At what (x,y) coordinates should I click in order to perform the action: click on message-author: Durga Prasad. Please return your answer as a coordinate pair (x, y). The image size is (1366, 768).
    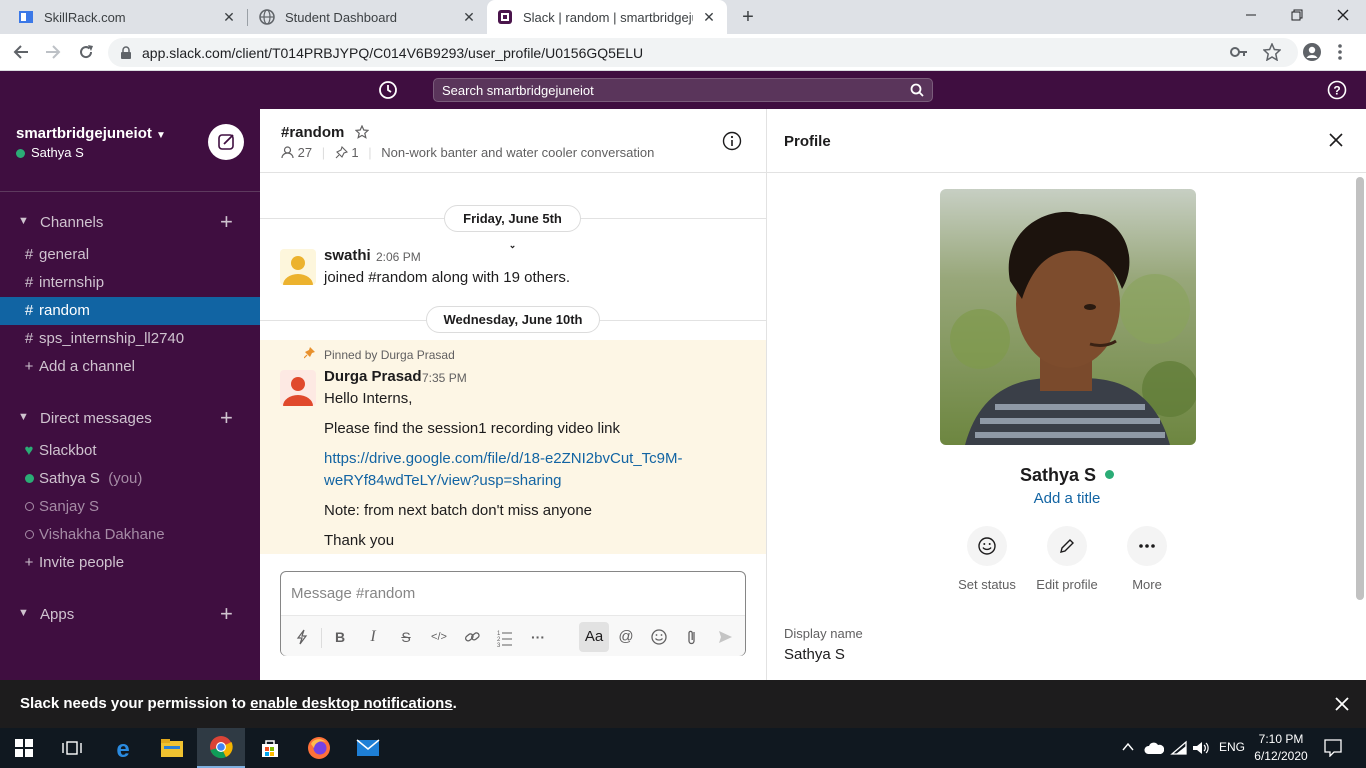
    Looking at the image, I should click on (373, 376).